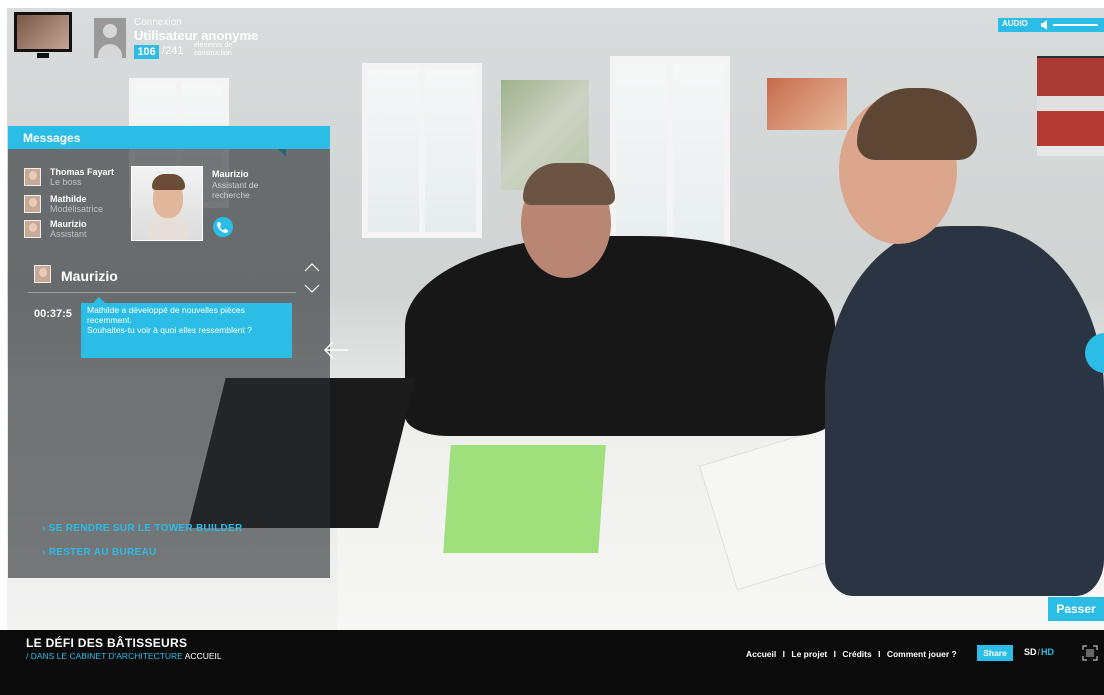 This screenshot has height=695, width=1104. What do you see at coordinates (995, 653) in the screenshot?
I see `share-button: Share` at bounding box center [995, 653].